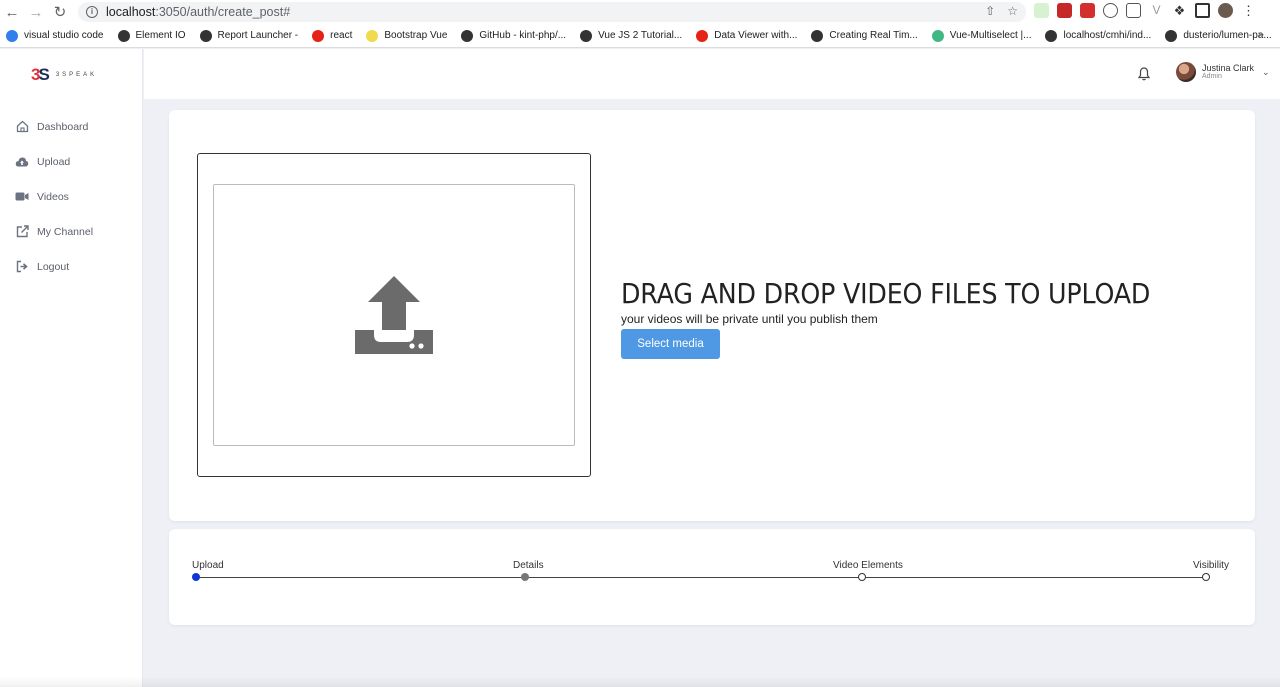 This screenshot has width=1280, height=687. I want to click on vue-devtools-icon: V, so click(1156, 10).